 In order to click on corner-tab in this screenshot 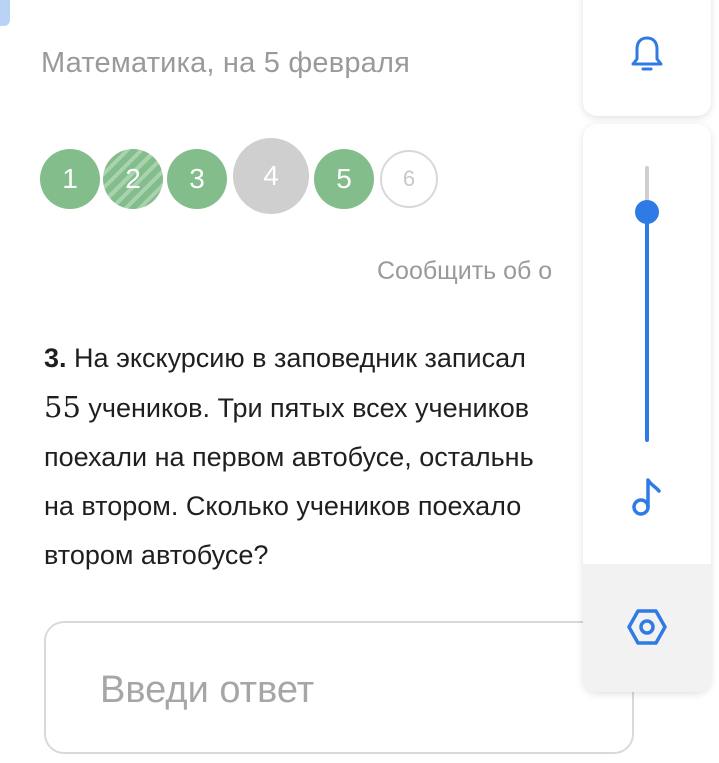, I will do `click(5, 13)`.